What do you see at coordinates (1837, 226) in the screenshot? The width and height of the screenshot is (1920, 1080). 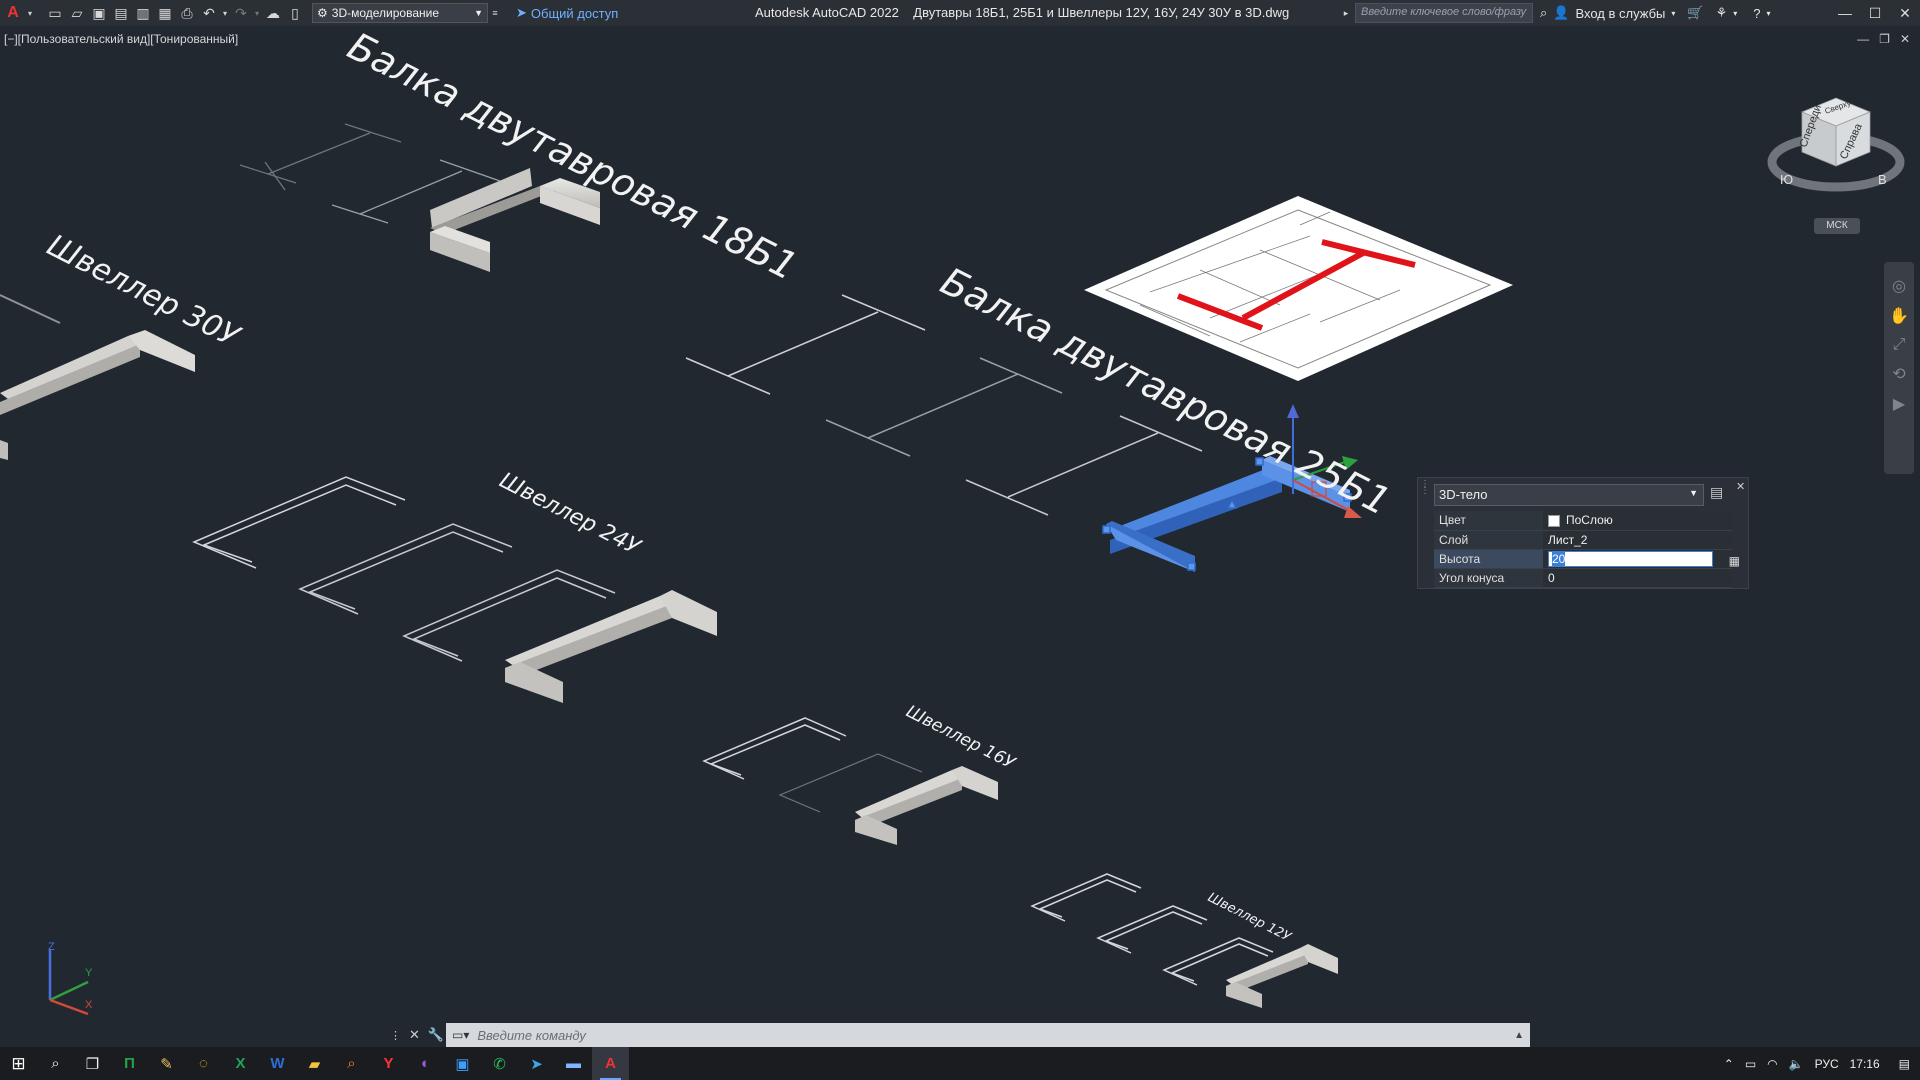 I see `wcs-menu: МСК` at bounding box center [1837, 226].